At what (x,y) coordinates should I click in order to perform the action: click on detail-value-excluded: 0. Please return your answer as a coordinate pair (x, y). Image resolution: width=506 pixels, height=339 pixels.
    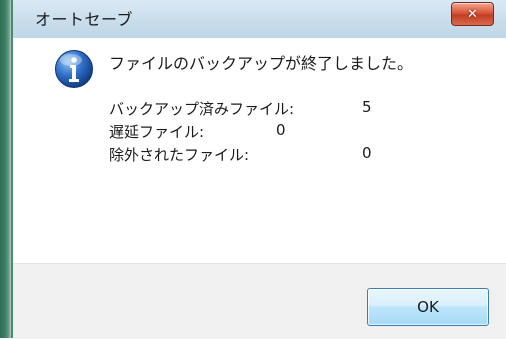
    Looking at the image, I should click on (367, 153).